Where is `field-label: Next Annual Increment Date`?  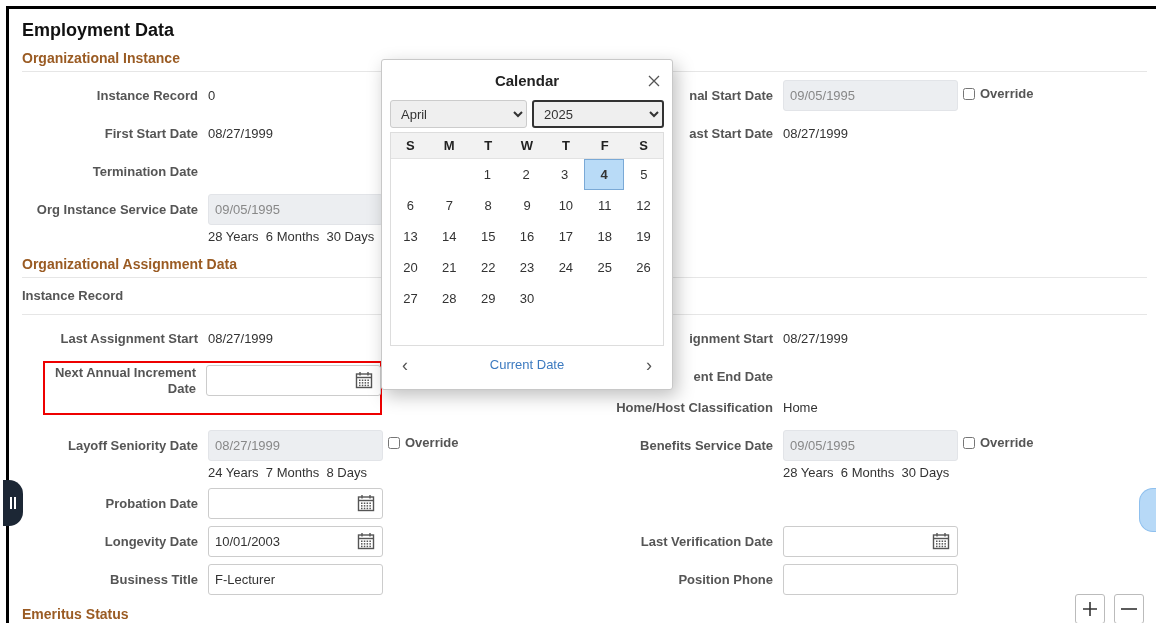
field-label: Next Annual Increment Date is located at coordinates (124, 380).